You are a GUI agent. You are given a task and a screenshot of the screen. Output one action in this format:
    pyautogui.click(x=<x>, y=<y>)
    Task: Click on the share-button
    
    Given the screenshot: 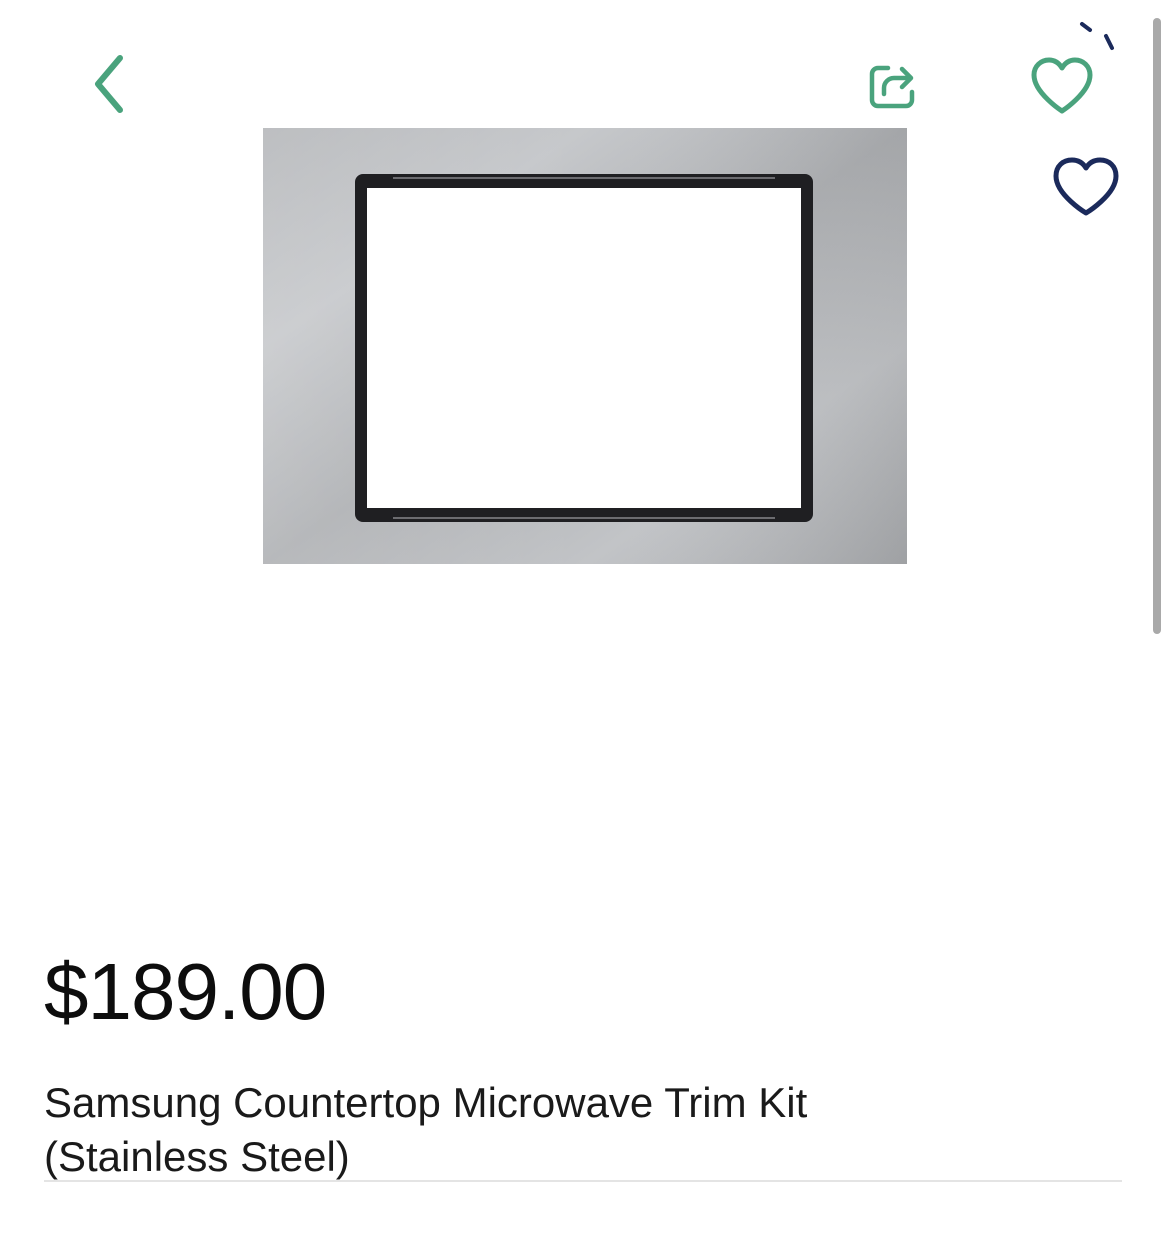 What is the action you would take?
    pyautogui.click(x=894, y=86)
    